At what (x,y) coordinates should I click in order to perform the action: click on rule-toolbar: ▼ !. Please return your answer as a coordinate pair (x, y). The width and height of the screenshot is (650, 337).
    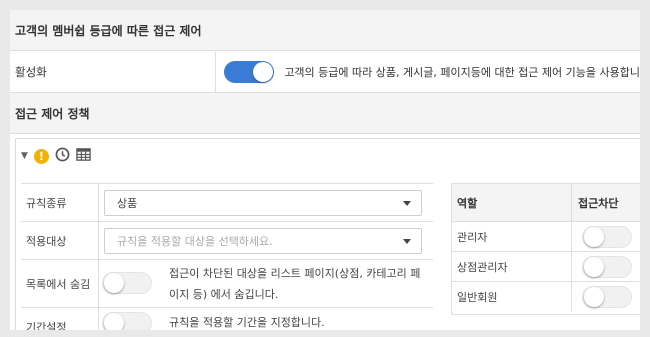
    Looking at the image, I should click on (56, 156).